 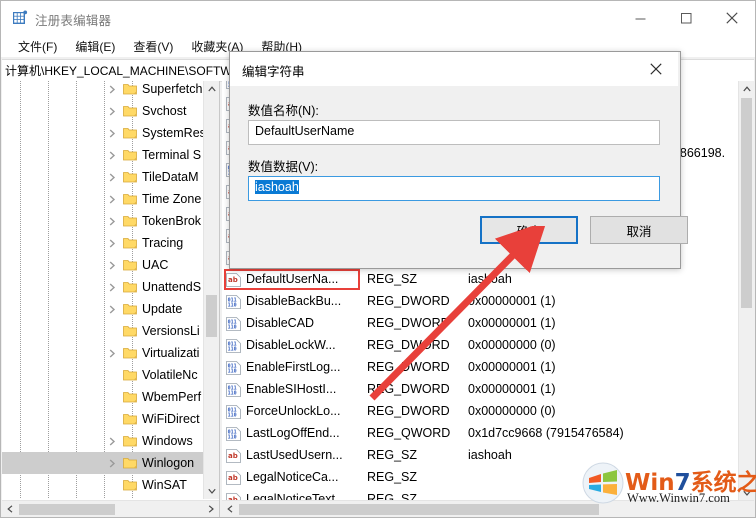 What do you see at coordinates (104, 485) in the screenshot?
I see `tree-item-winsat: WinSAT` at bounding box center [104, 485].